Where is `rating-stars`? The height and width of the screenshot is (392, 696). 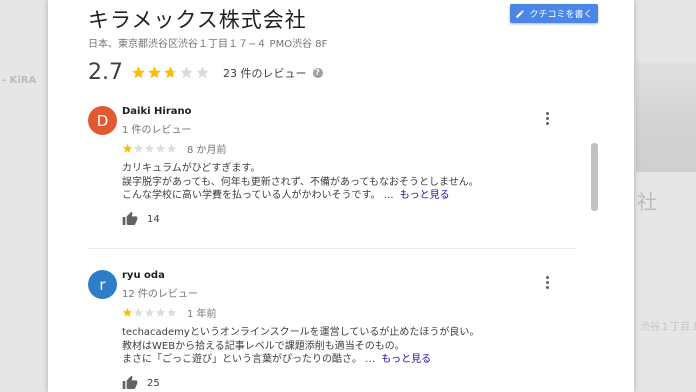 rating-stars is located at coordinates (171, 72).